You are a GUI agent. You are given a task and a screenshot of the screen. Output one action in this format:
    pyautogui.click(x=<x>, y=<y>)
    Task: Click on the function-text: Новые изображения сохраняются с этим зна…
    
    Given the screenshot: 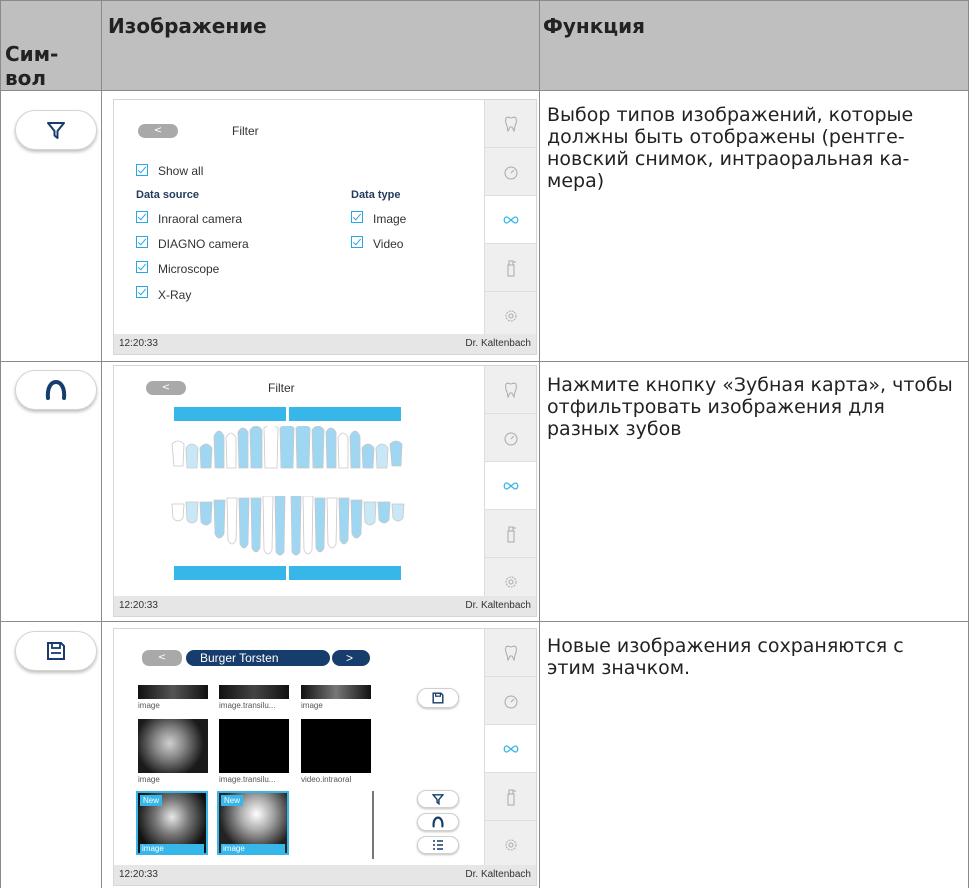 What is the action you would take?
    pyautogui.click(x=725, y=657)
    